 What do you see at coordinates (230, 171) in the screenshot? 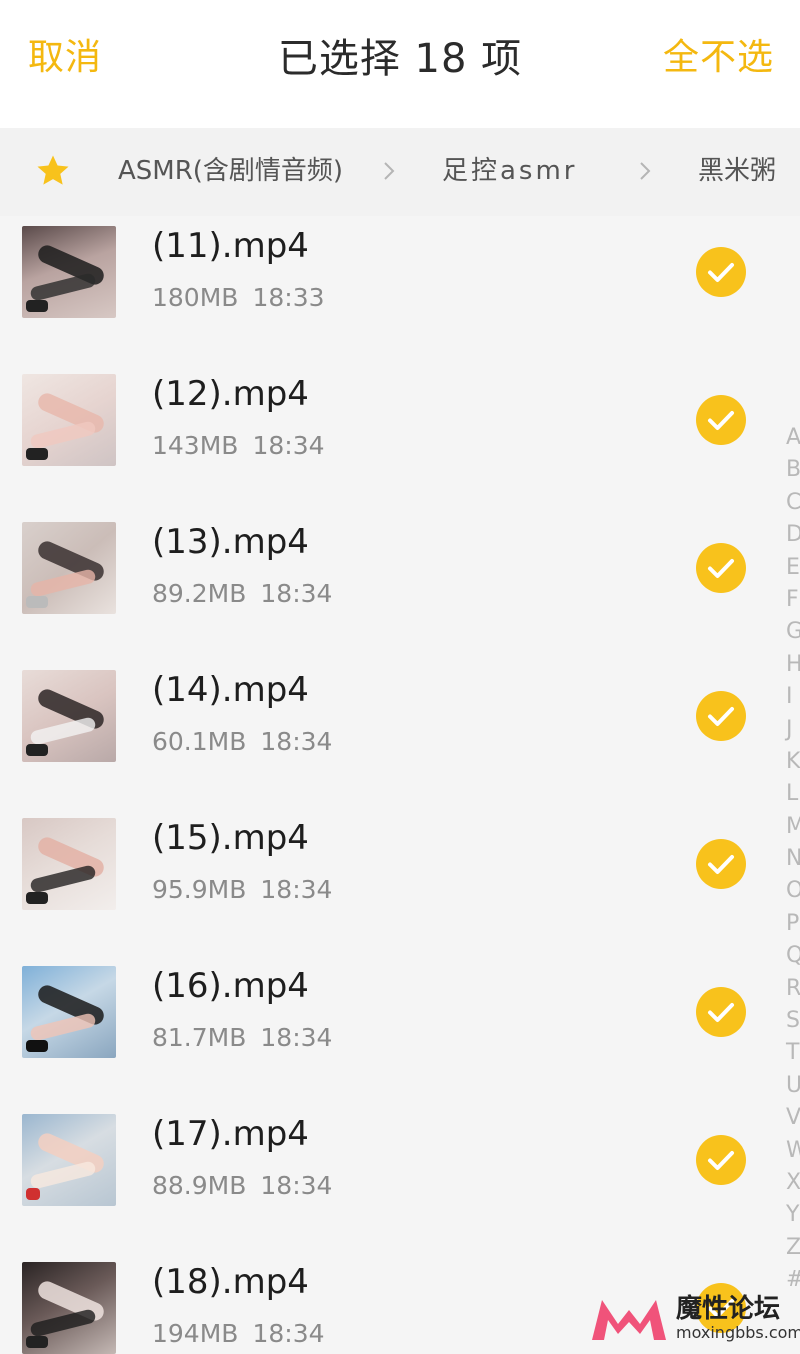
I see `breadcrumb-item-asmr: ASMR(含剧情音频)` at bounding box center [230, 171].